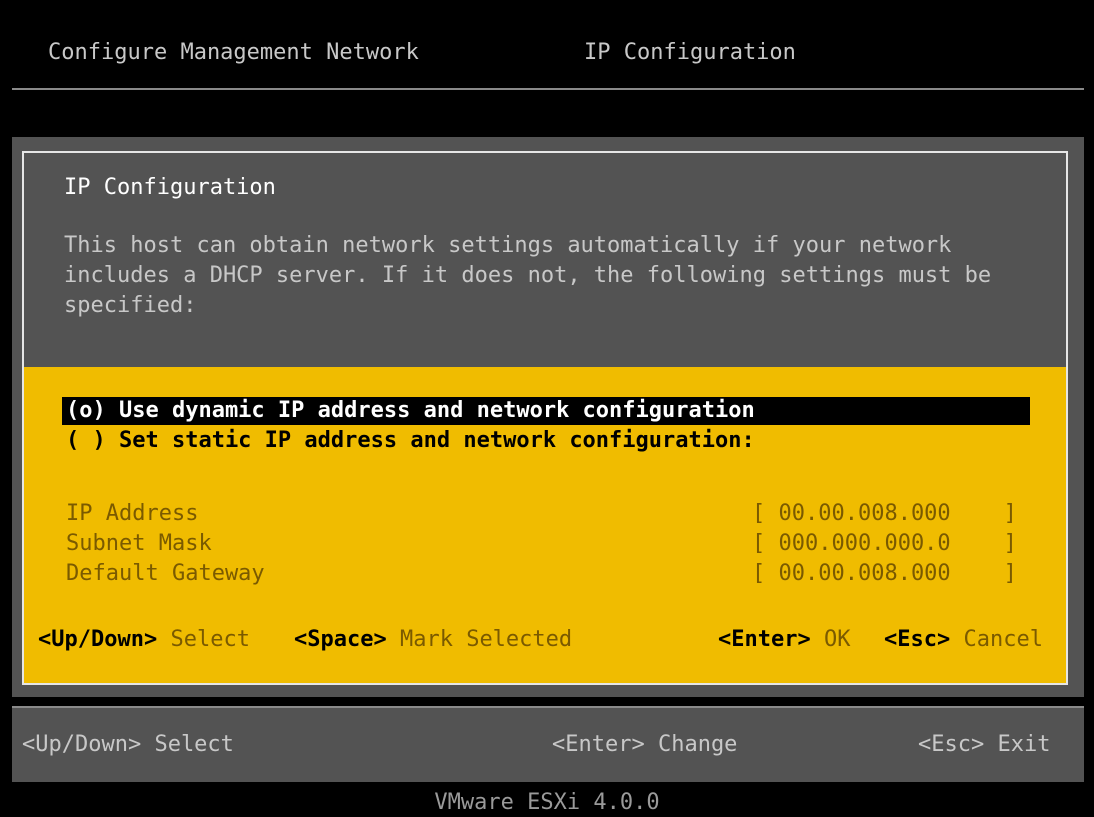  Describe the element at coordinates (764, 639) in the screenshot. I see `hint-enter-key: <Enter>` at that location.